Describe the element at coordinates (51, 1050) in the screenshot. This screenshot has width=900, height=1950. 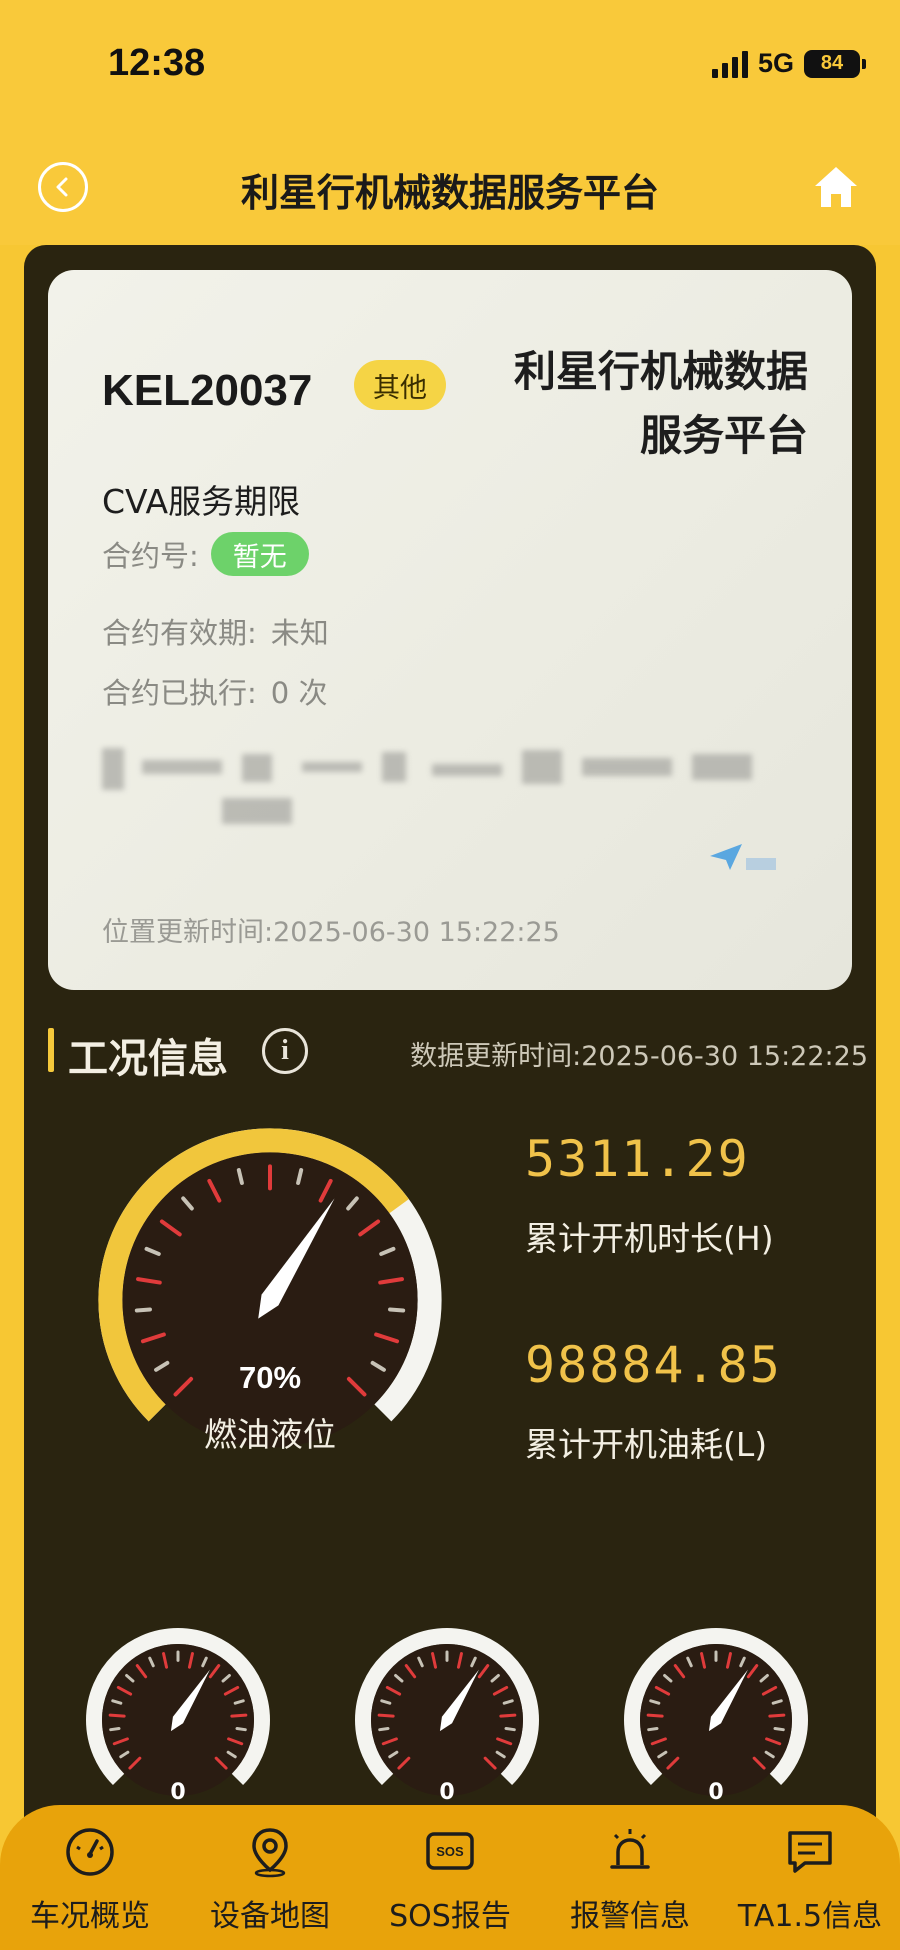
I see `section-accent-bar` at that location.